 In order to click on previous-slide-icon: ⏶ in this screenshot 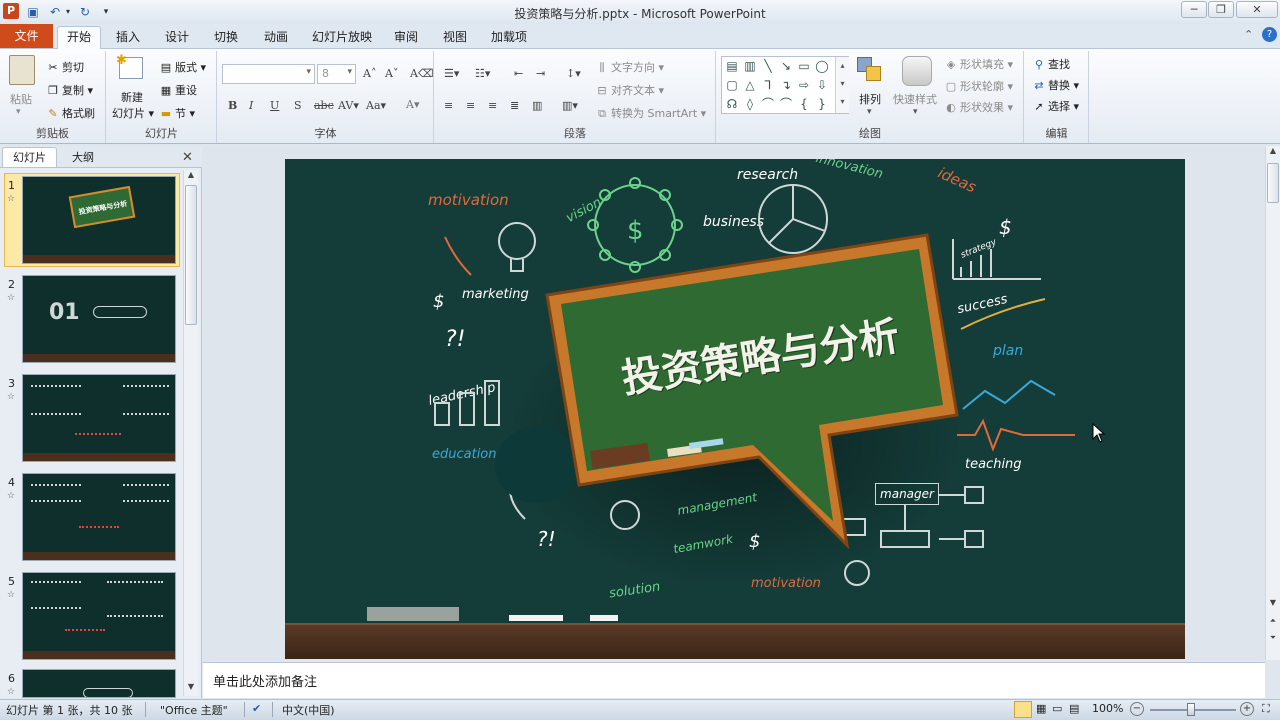, I will do `click(1273, 623)`.